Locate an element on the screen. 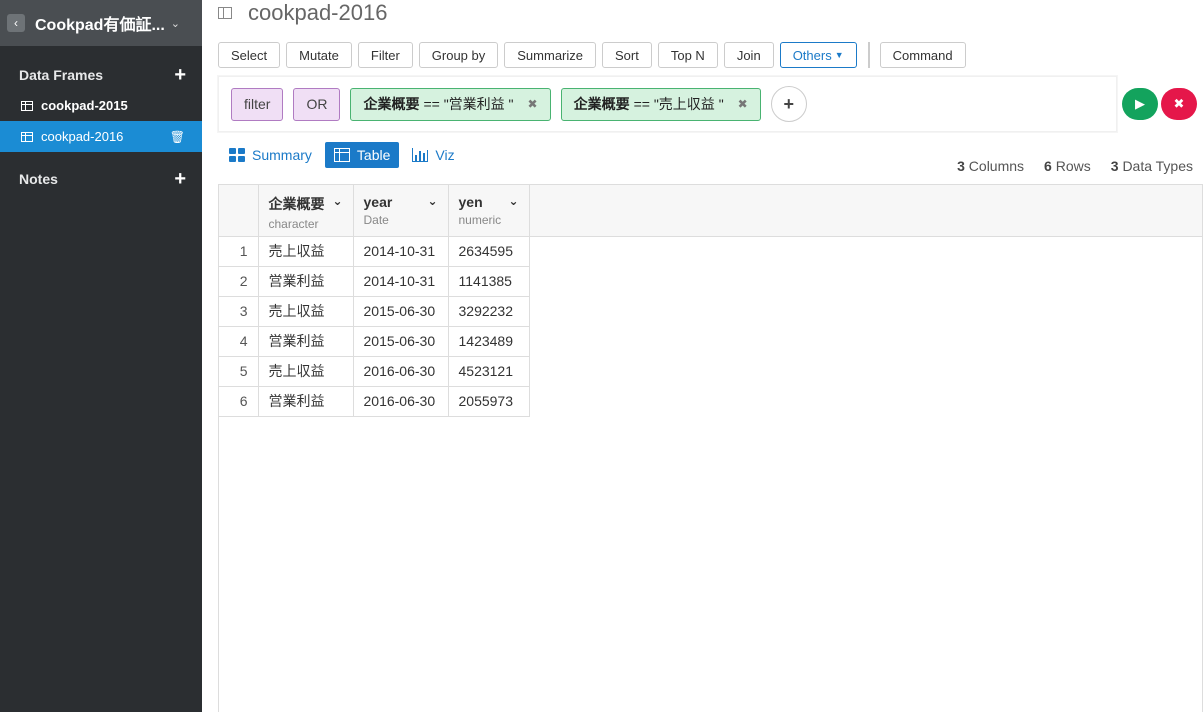  tab-table: Table is located at coordinates (362, 155).